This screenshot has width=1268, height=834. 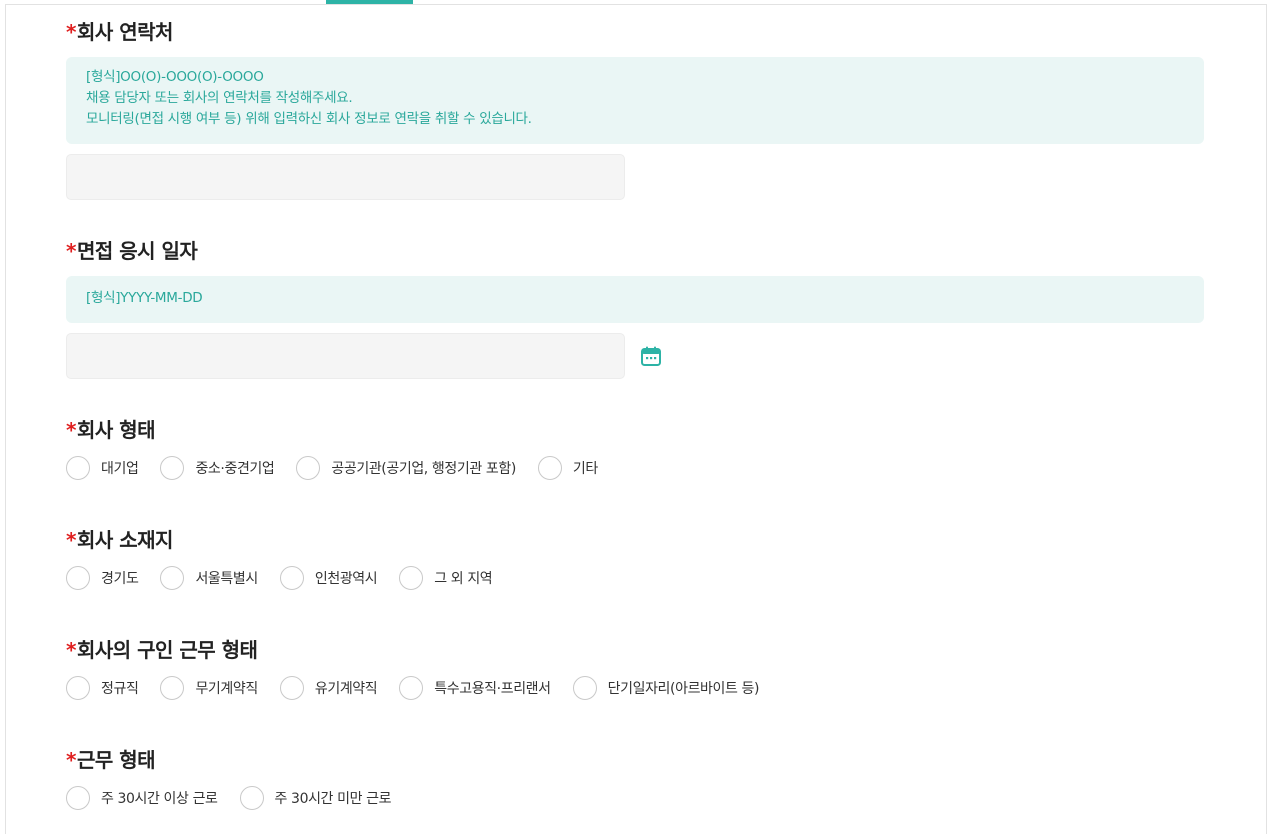 I want to click on contact-input, so click(x=345, y=177).